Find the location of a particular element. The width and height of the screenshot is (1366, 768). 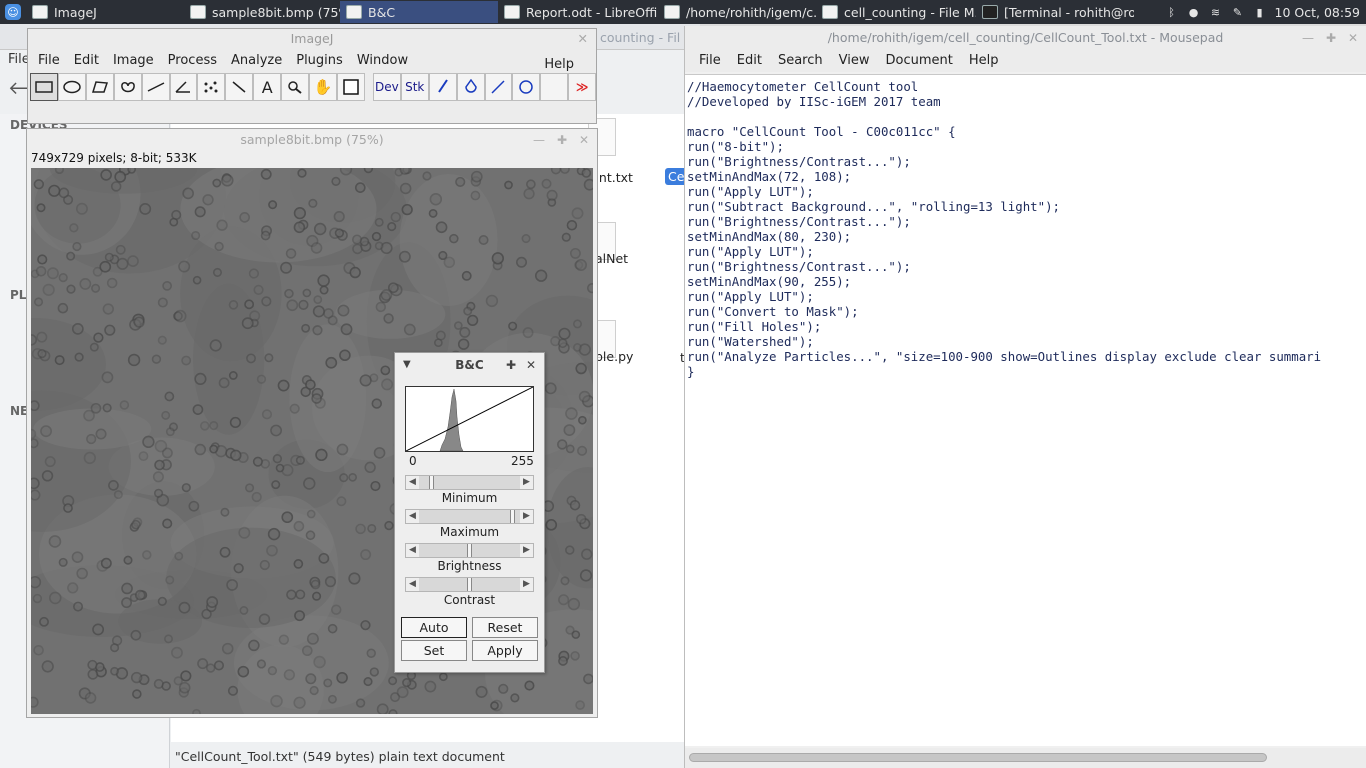

flood-fill-tool is located at coordinates (470, 87).